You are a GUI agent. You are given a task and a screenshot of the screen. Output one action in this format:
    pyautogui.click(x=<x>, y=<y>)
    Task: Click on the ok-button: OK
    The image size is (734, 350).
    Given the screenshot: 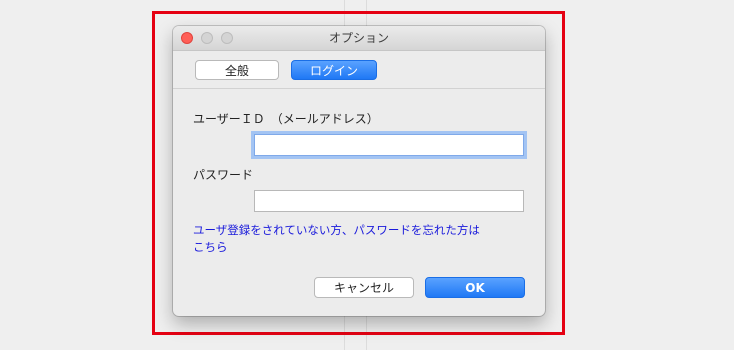 What is the action you would take?
    pyautogui.click(x=475, y=287)
    